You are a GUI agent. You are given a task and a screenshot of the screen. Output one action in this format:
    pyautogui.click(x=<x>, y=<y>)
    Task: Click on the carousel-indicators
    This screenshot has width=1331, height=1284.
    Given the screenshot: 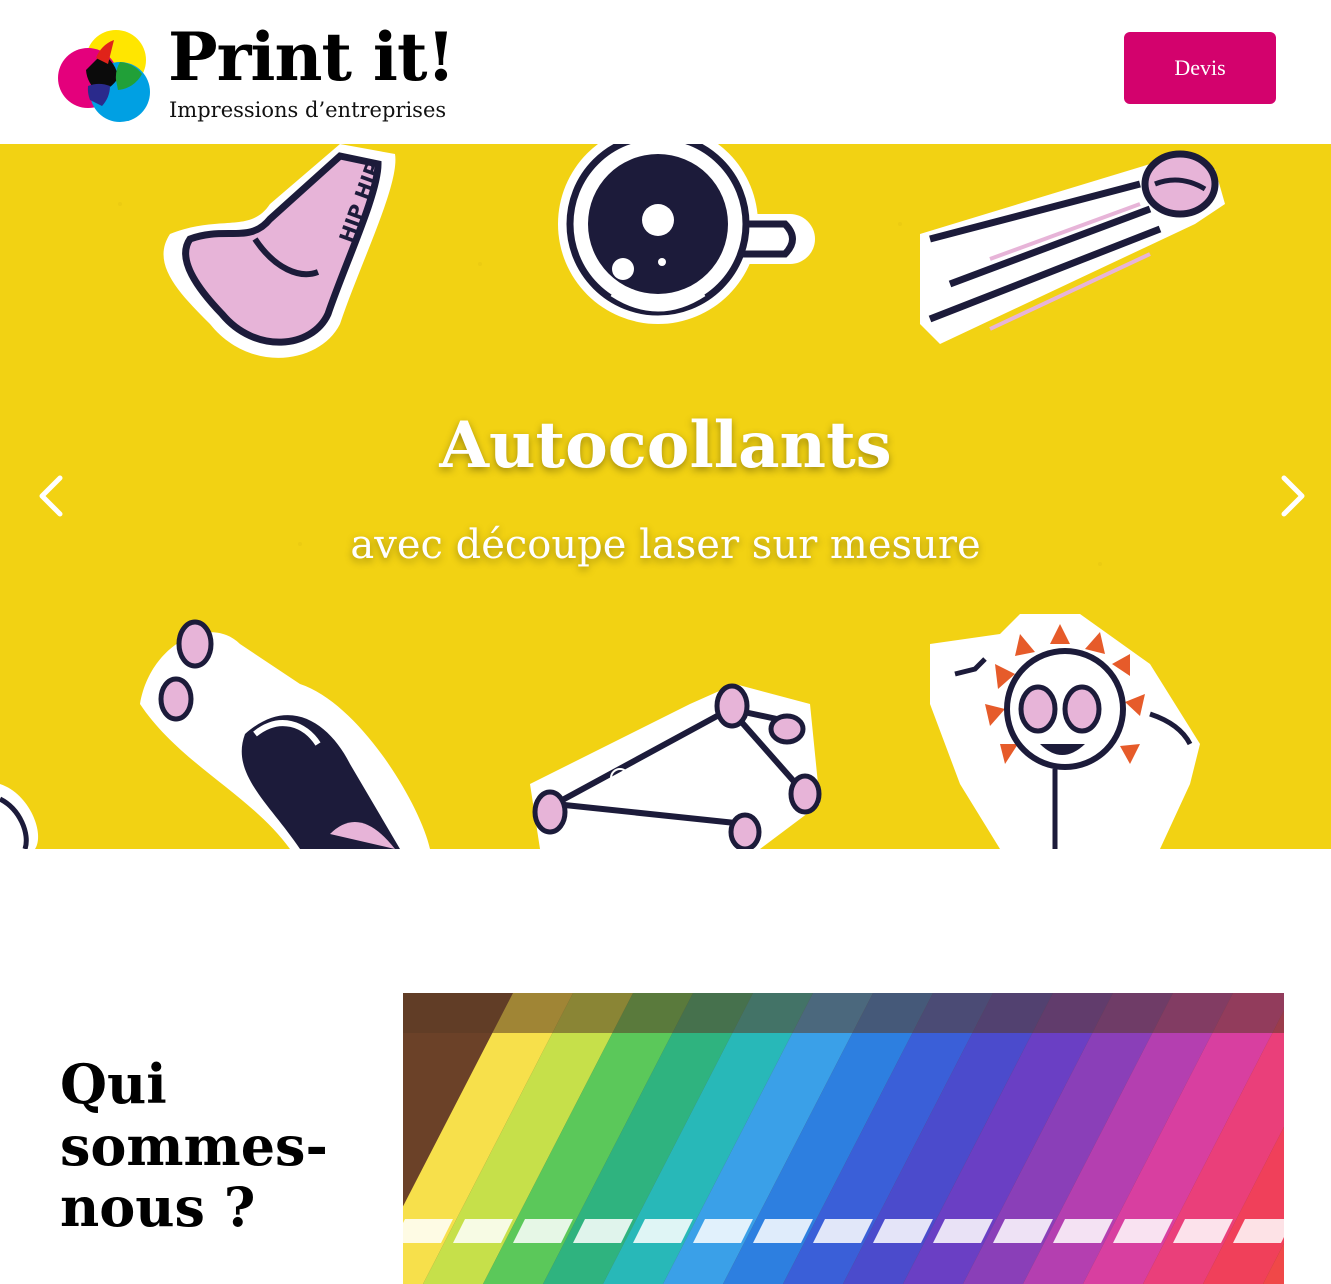 What is the action you would take?
    pyautogui.click(x=673, y=779)
    